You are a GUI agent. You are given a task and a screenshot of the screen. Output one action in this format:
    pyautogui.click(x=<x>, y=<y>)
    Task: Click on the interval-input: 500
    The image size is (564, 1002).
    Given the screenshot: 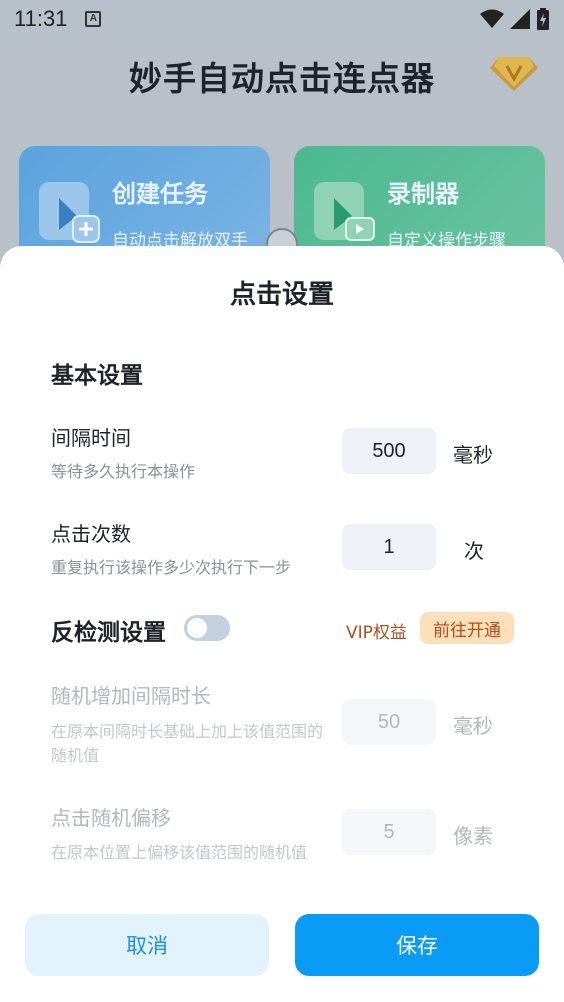 What is the action you would take?
    pyautogui.click(x=389, y=451)
    